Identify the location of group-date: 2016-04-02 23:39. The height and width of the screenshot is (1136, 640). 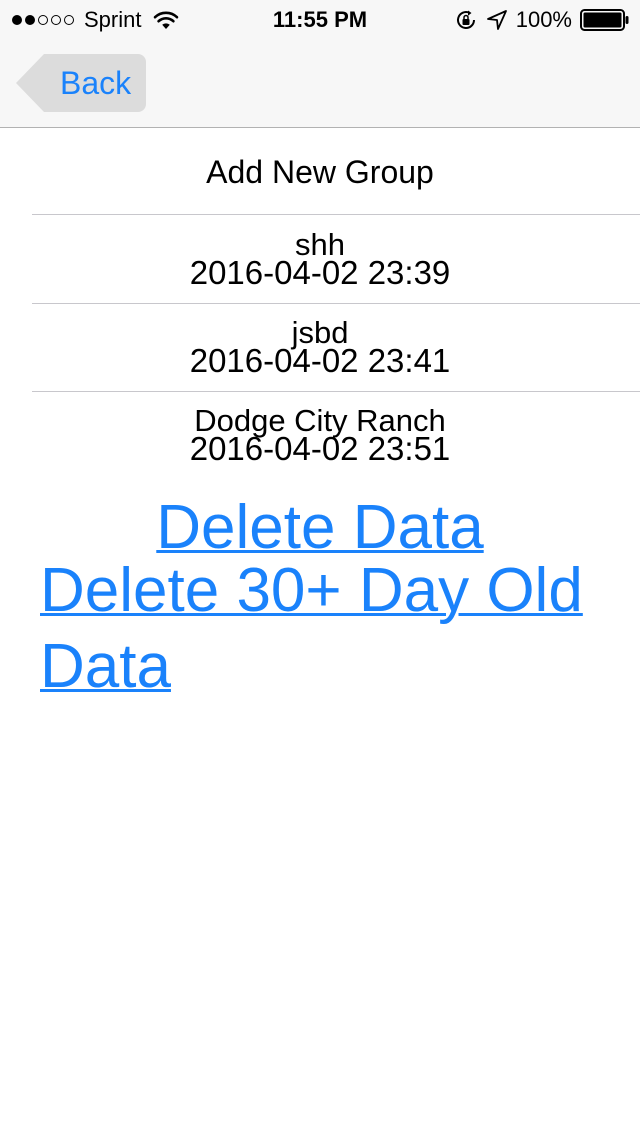
(320, 272).